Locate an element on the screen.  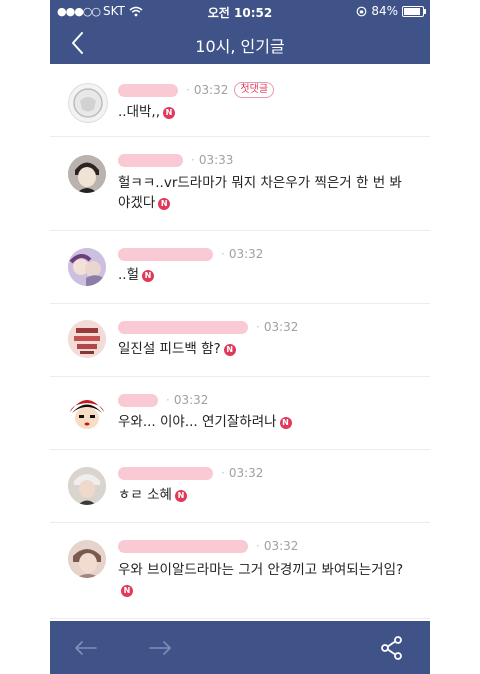
comment-body: ㅎㄹ 소혜 is located at coordinates (145, 495).